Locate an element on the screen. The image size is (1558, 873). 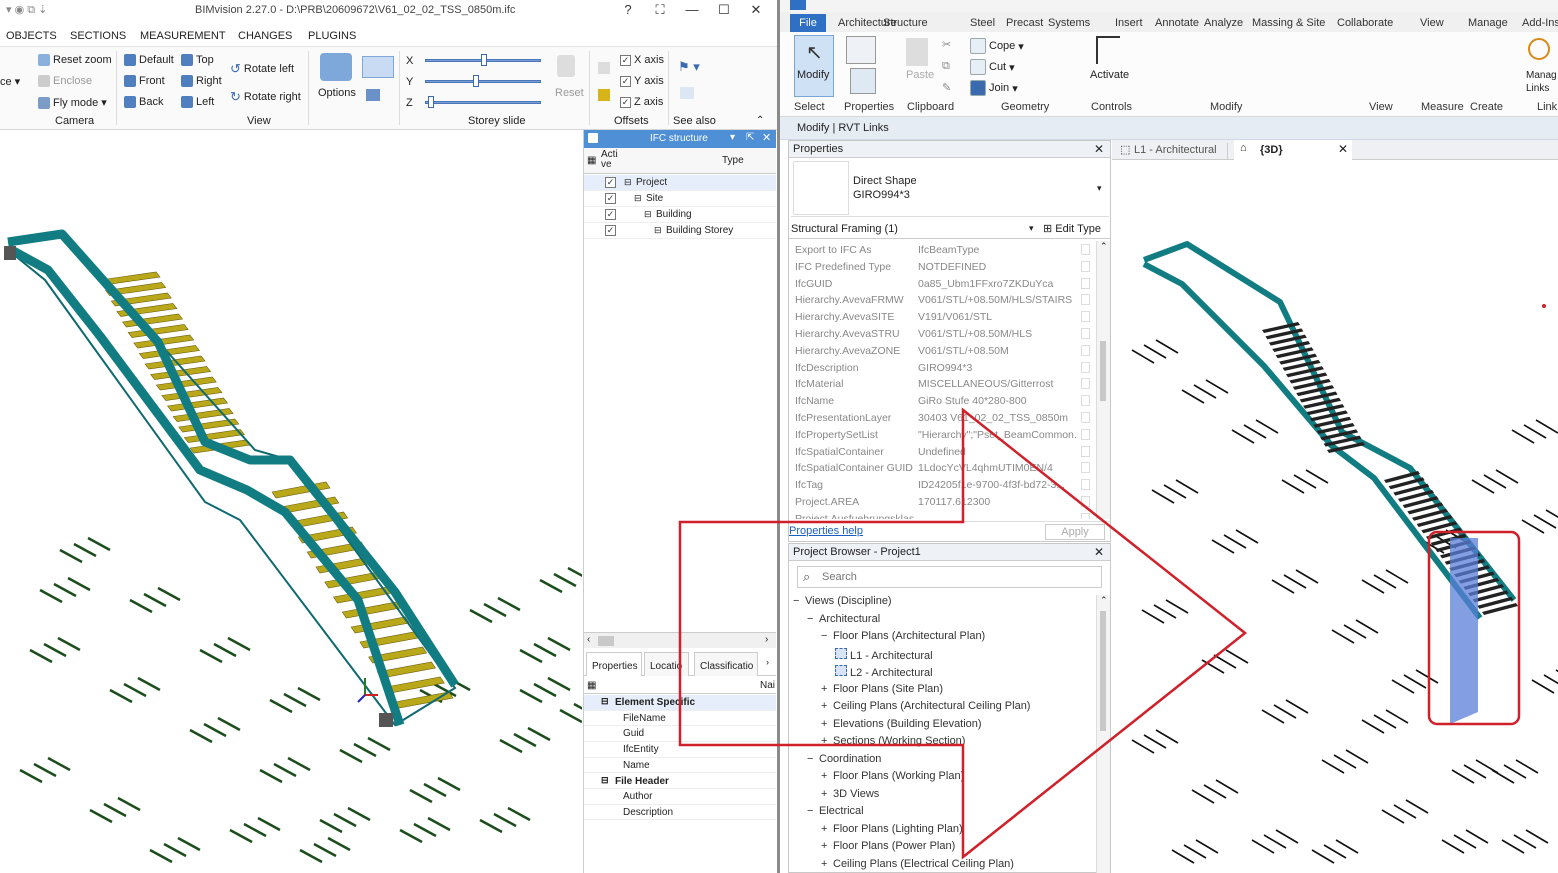
reset-button: Reset is located at coordinates (569, 93).